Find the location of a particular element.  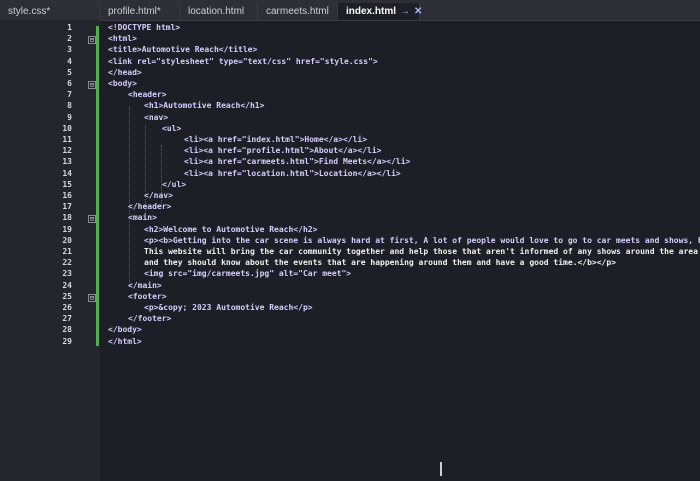

tab-label: profile.html* is located at coordinates (134, 11).